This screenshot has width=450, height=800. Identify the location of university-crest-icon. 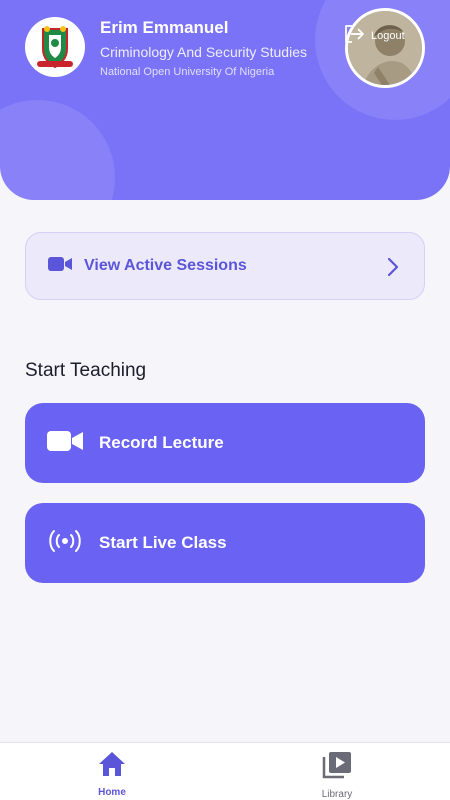
(55, 47).